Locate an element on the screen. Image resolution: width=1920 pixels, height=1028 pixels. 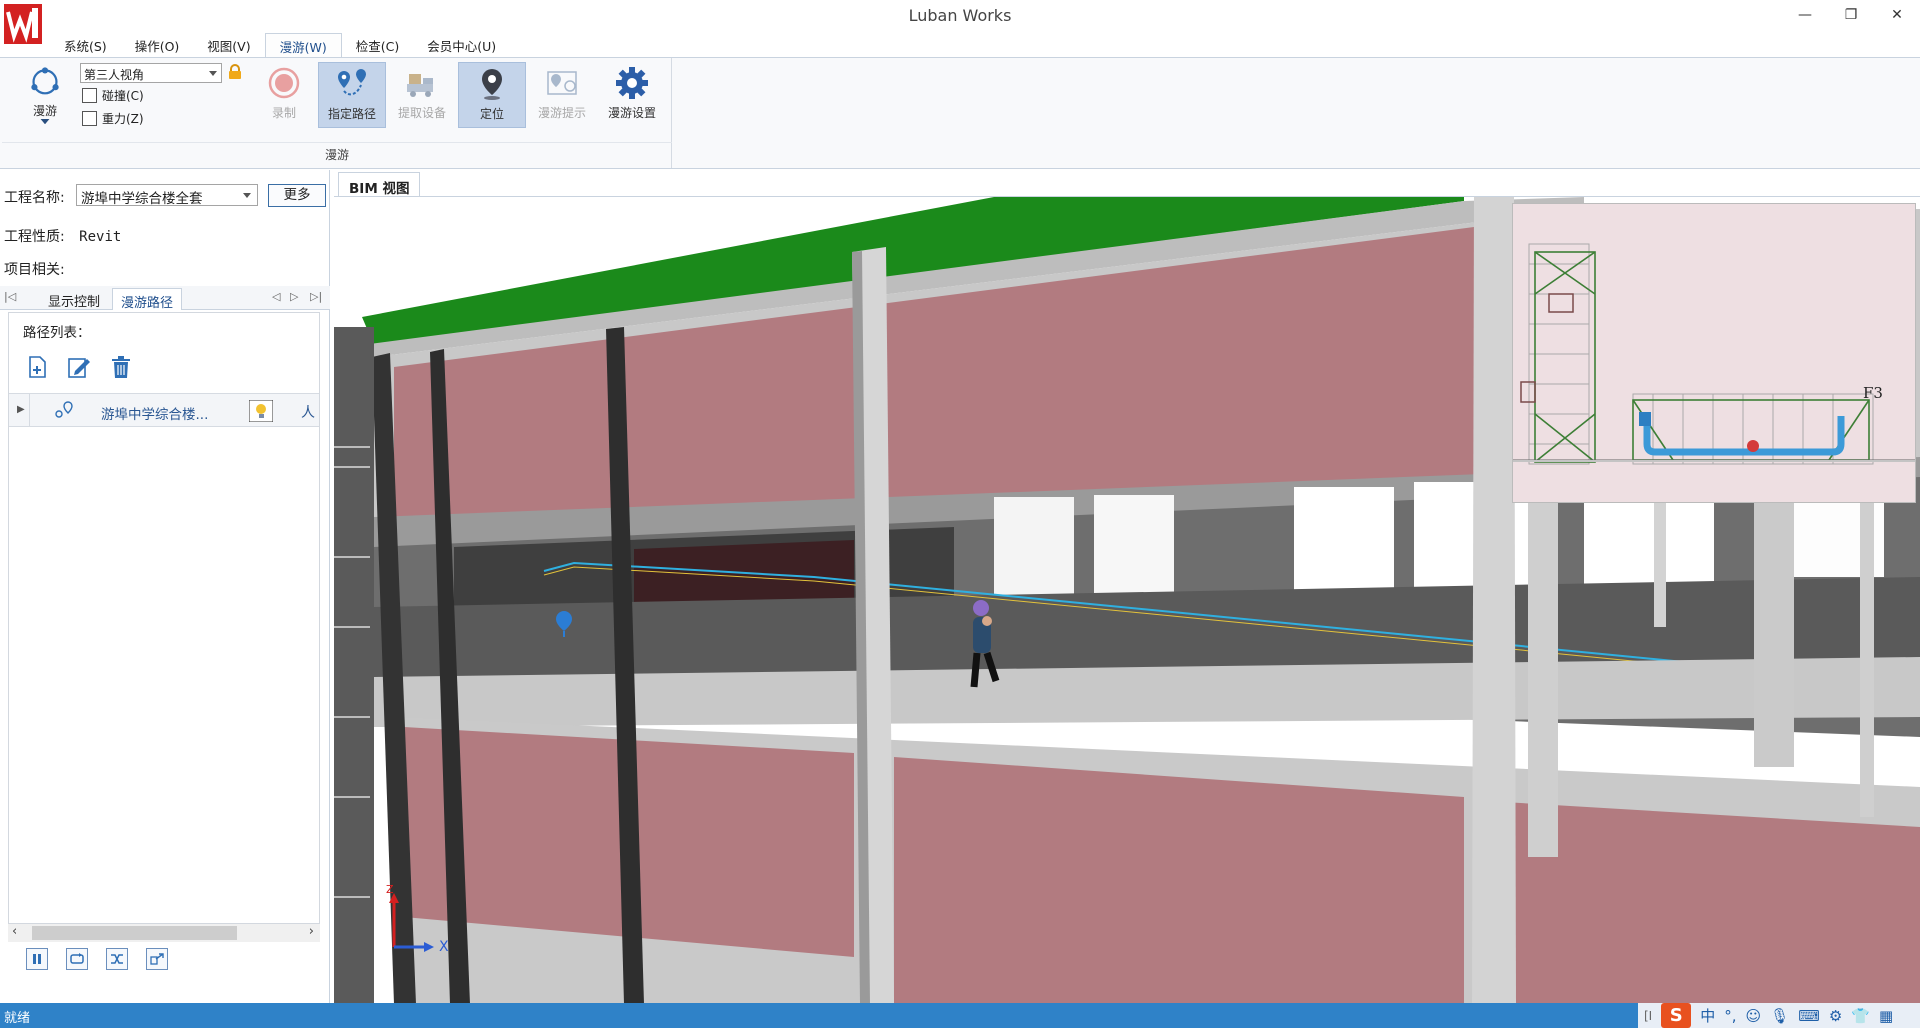
menu-operation: 操作(O) is located at coordinates (157, 45).